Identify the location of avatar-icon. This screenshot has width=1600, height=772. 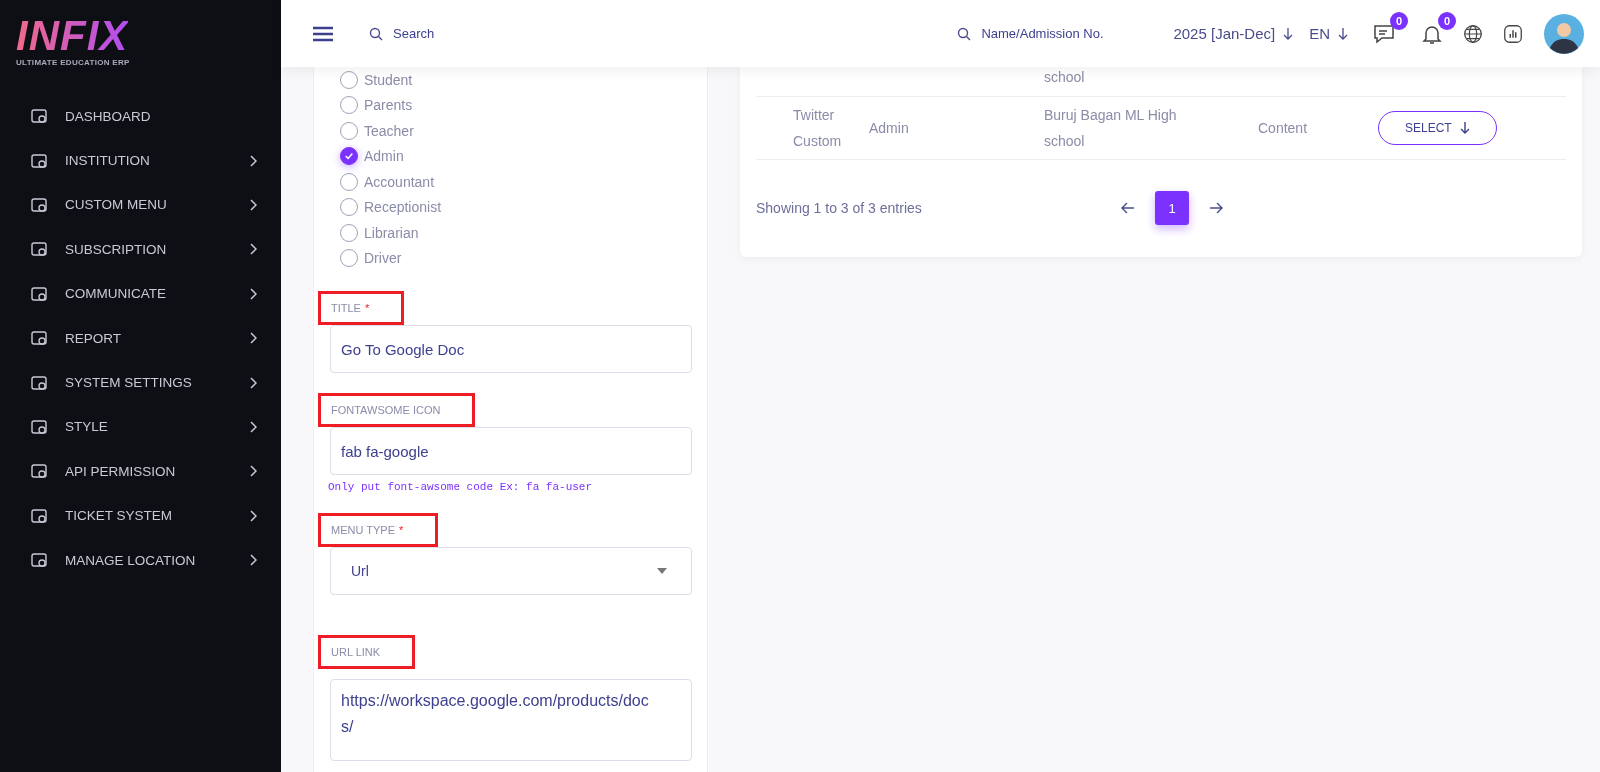
(1564, 33).